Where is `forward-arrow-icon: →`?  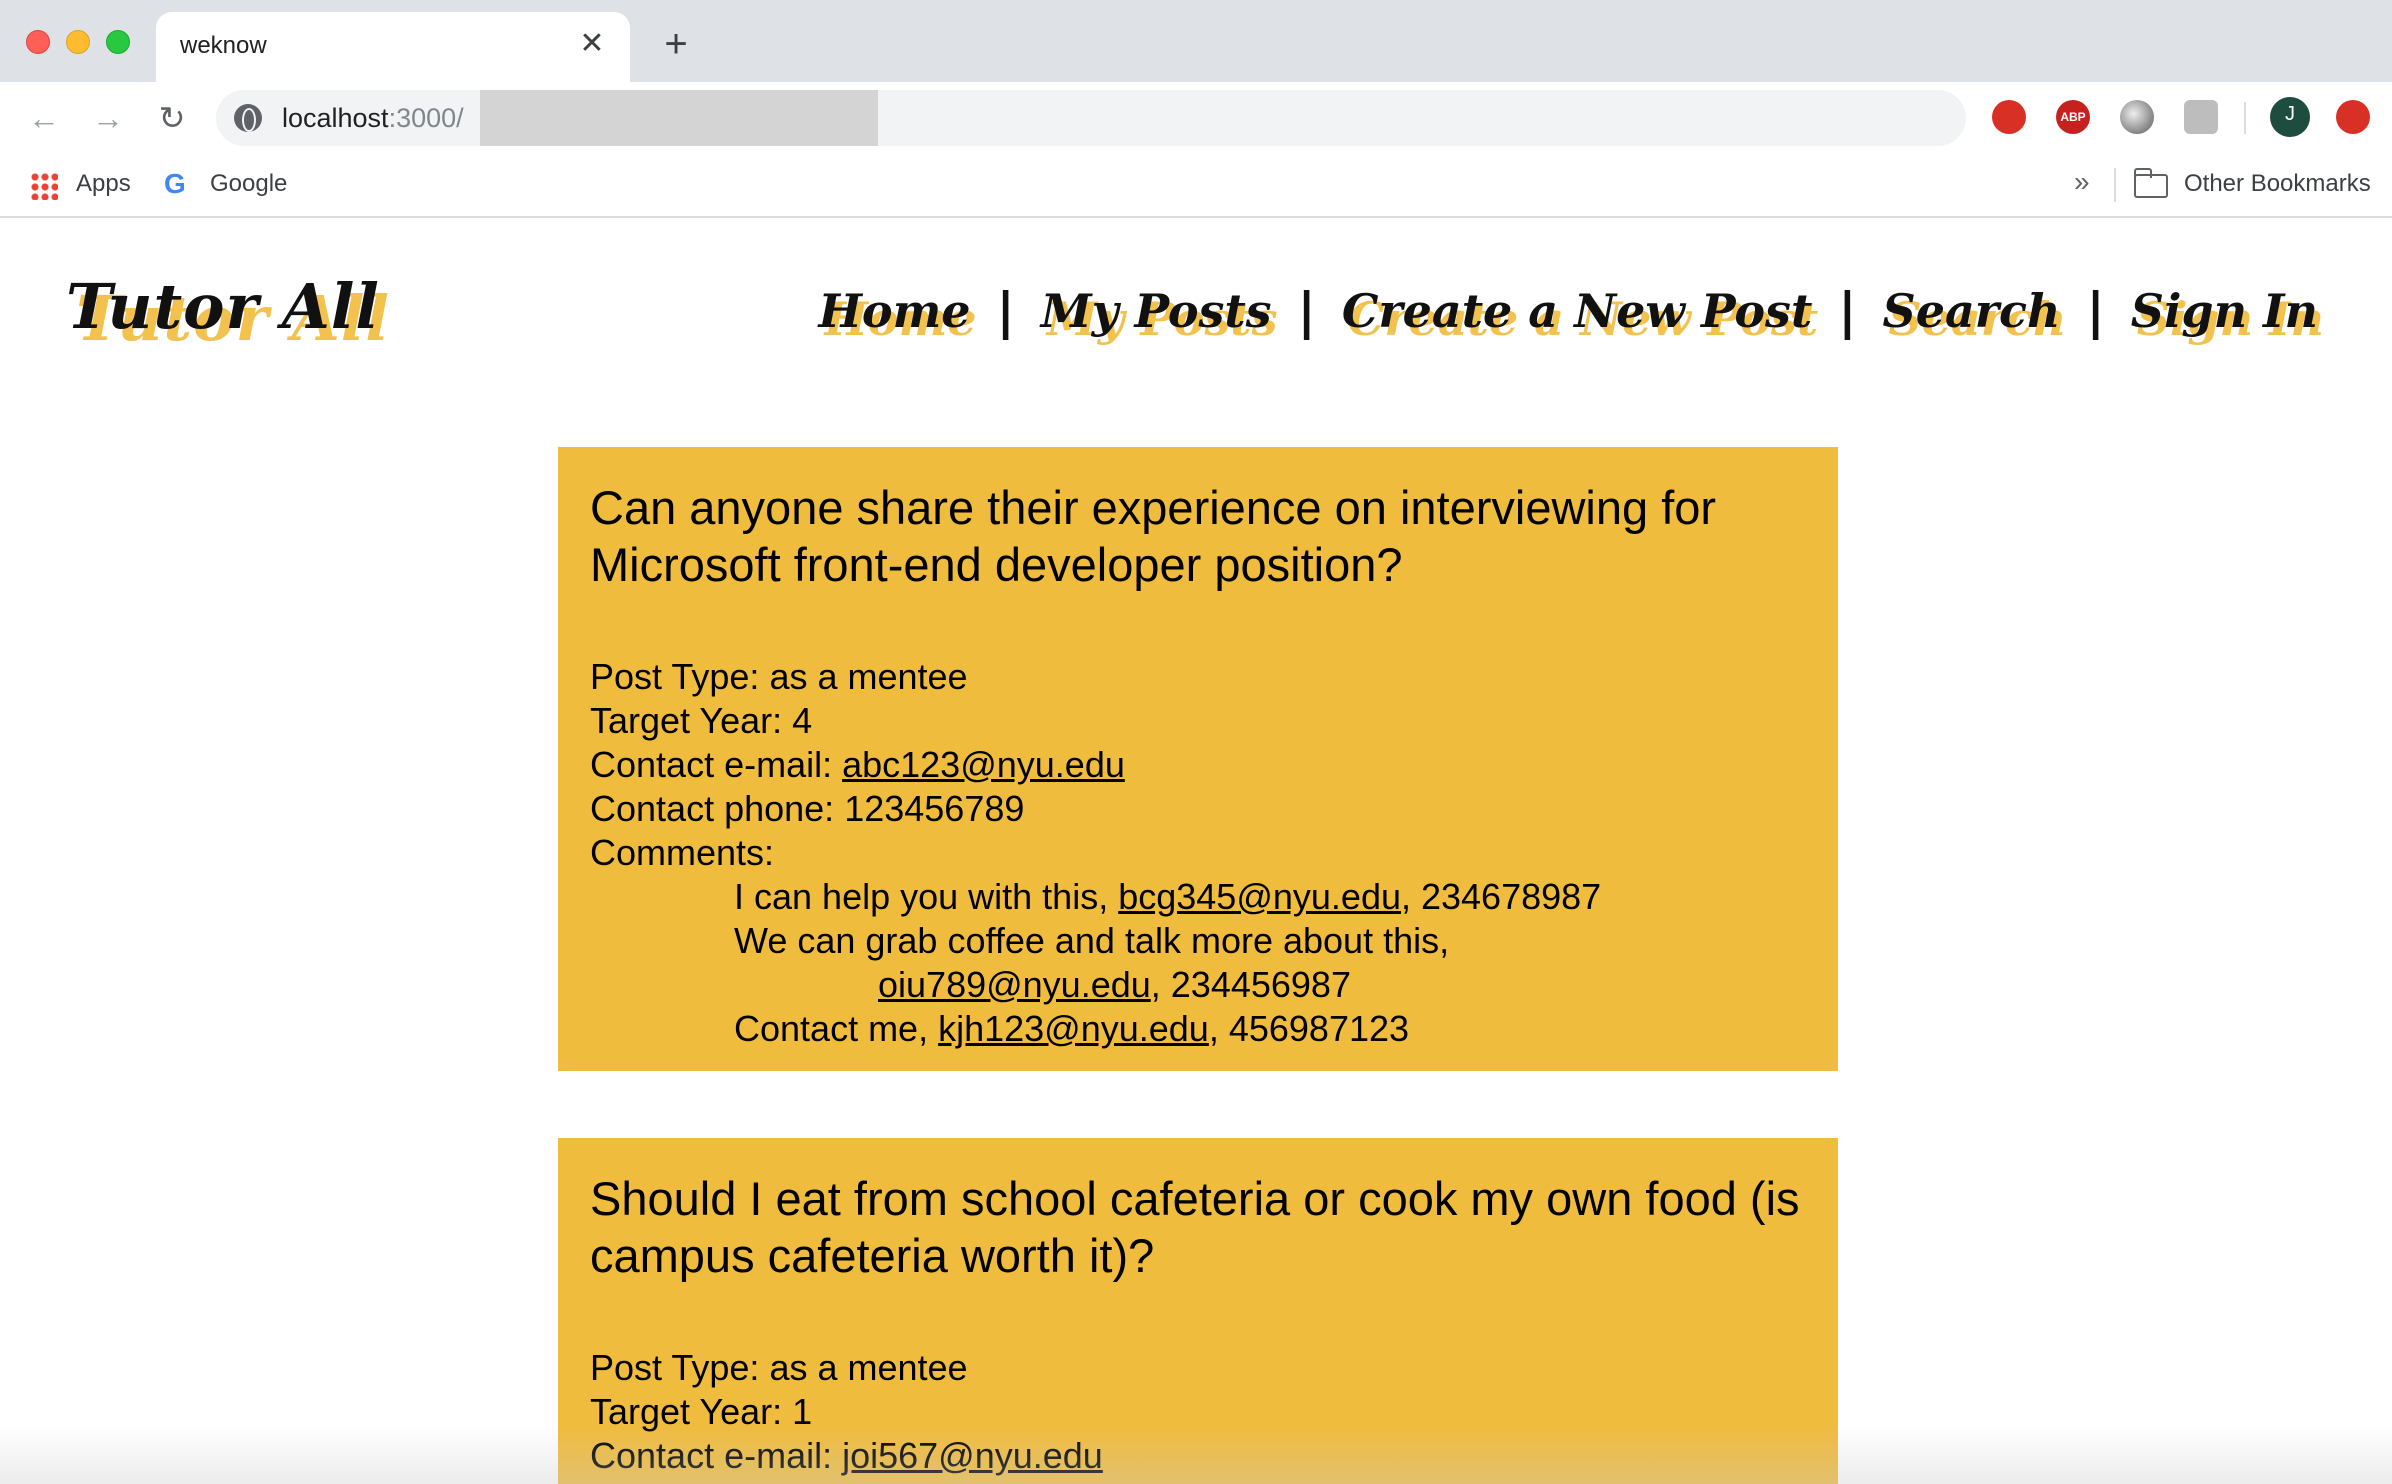
forward-arrow-icon: → is located at coordinates (108, 118).